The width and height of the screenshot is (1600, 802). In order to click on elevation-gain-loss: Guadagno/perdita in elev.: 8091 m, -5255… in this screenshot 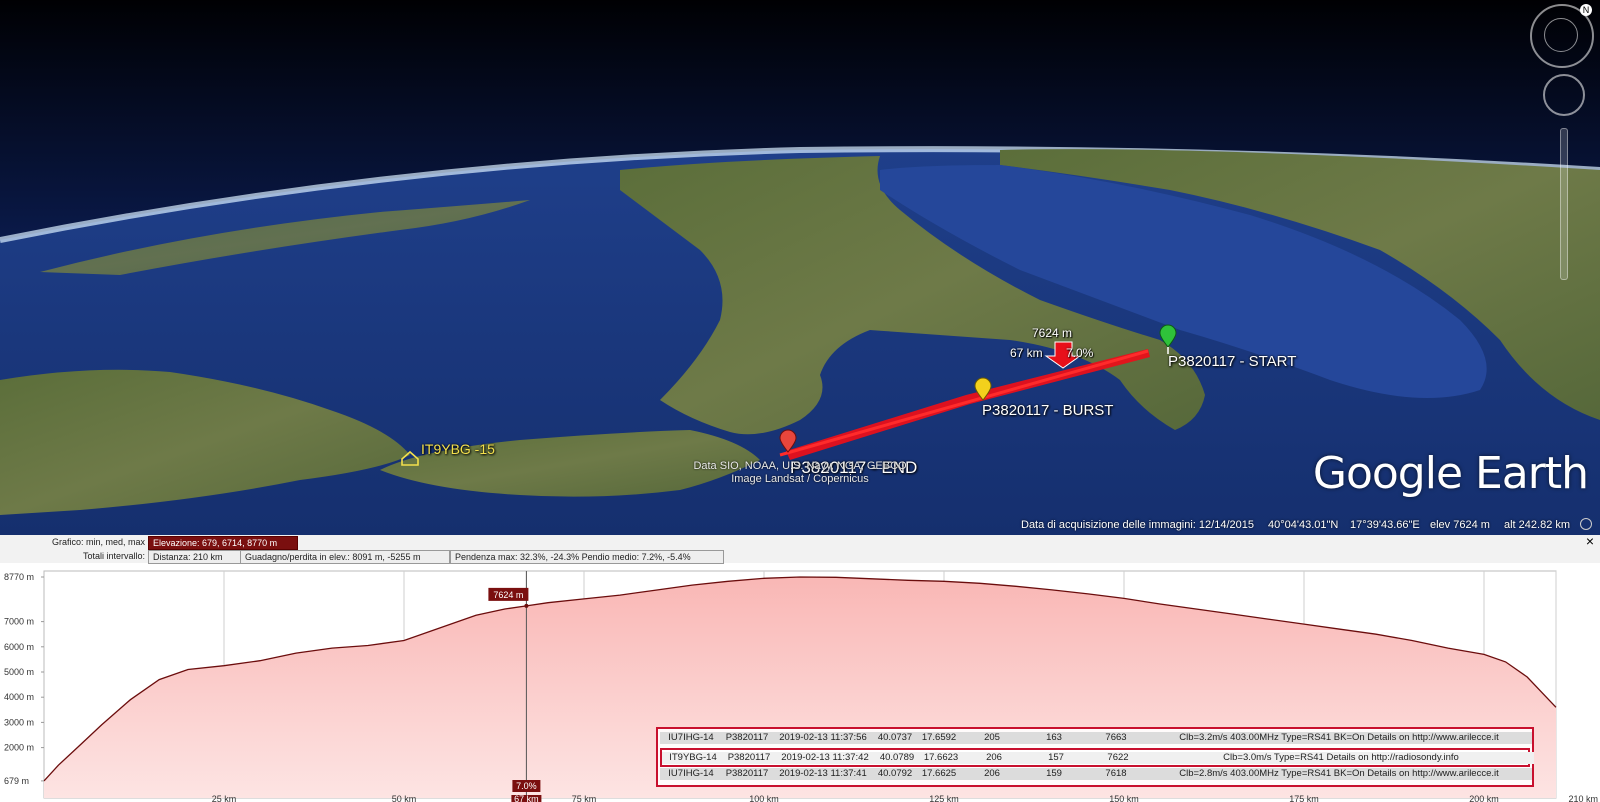, I will do `click(345, 557)`.